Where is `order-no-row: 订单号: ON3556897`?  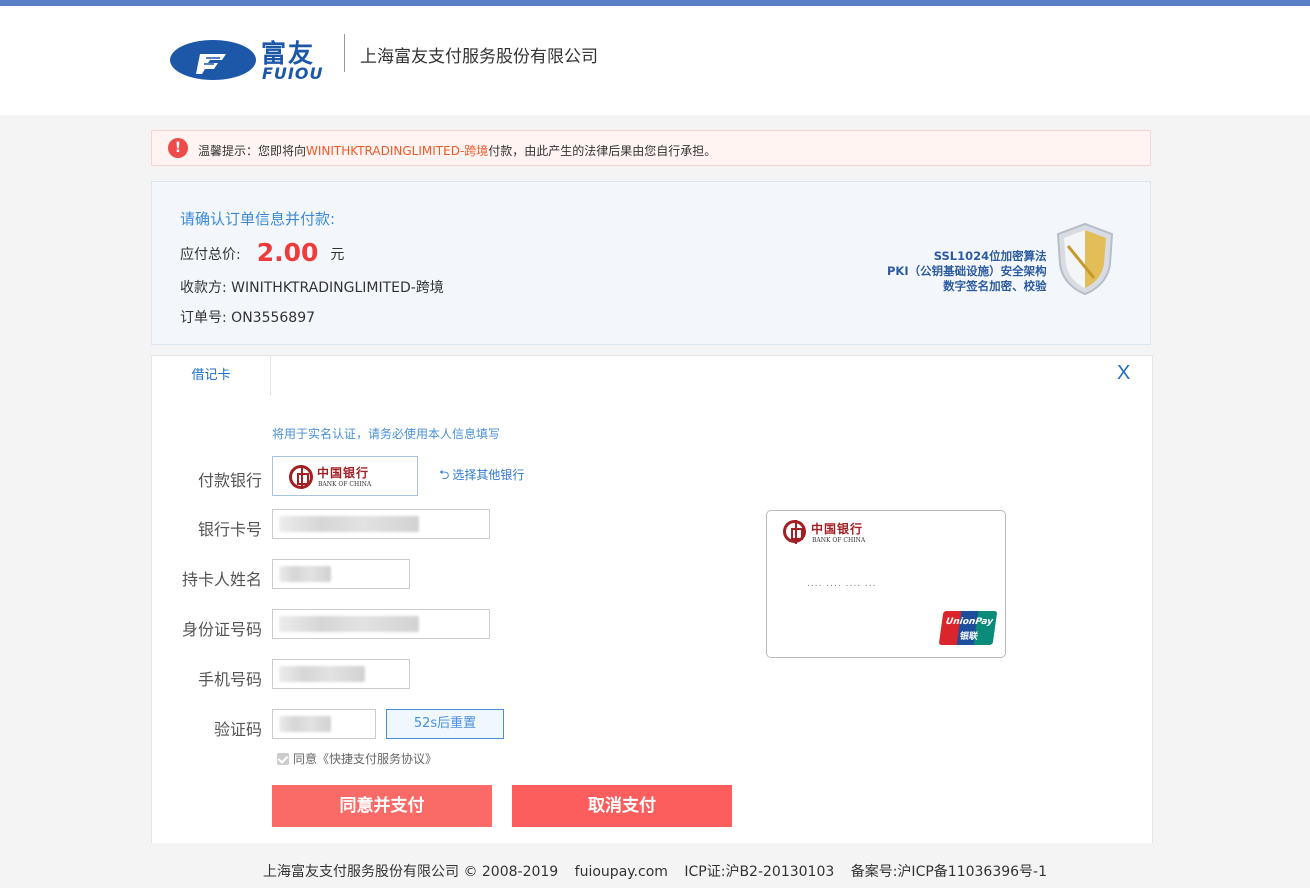 order-no-row: 订单号: ON3556897 is located at coordinates (247, 317).